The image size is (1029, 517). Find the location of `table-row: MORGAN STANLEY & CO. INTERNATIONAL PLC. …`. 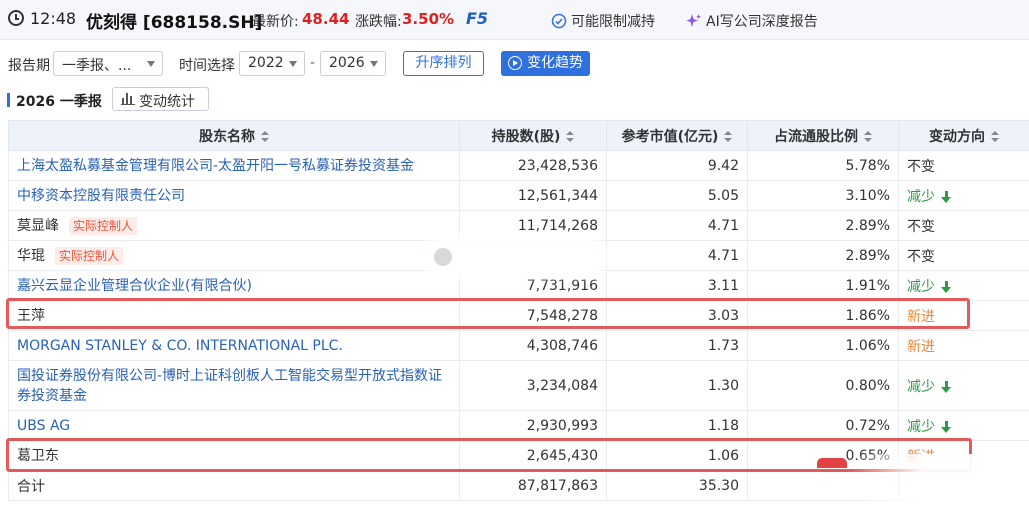

table-row: MORGAN STANLEY & CO. INTERNATIONAL PLC. … is located at coordinates (518, 345).